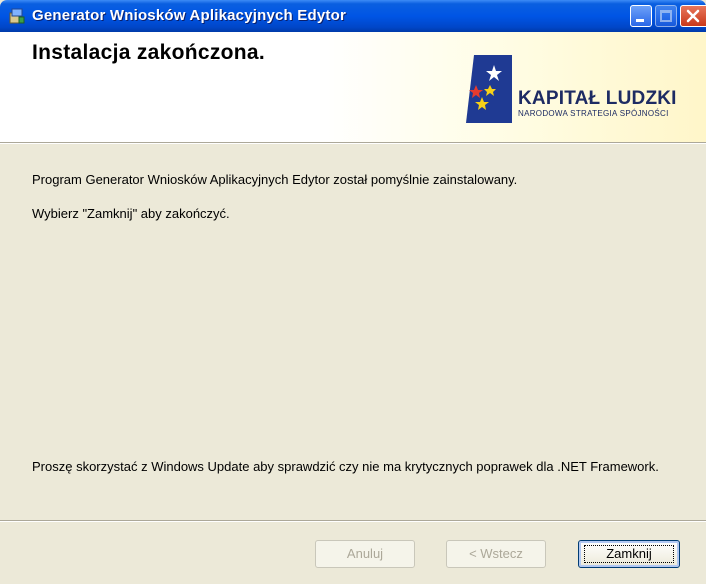 The height and width of the screenshot is (584, 706). Describe the element at coordinates (496, 554) in the screenshot. I see `back-button: < Wstecz` at that location.